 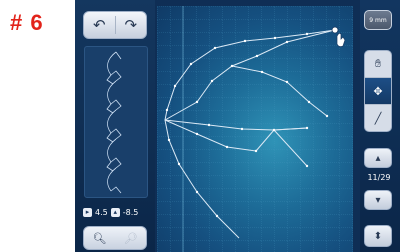 I want to click on move-tool-button: ✥, so click(x=378, y=91).